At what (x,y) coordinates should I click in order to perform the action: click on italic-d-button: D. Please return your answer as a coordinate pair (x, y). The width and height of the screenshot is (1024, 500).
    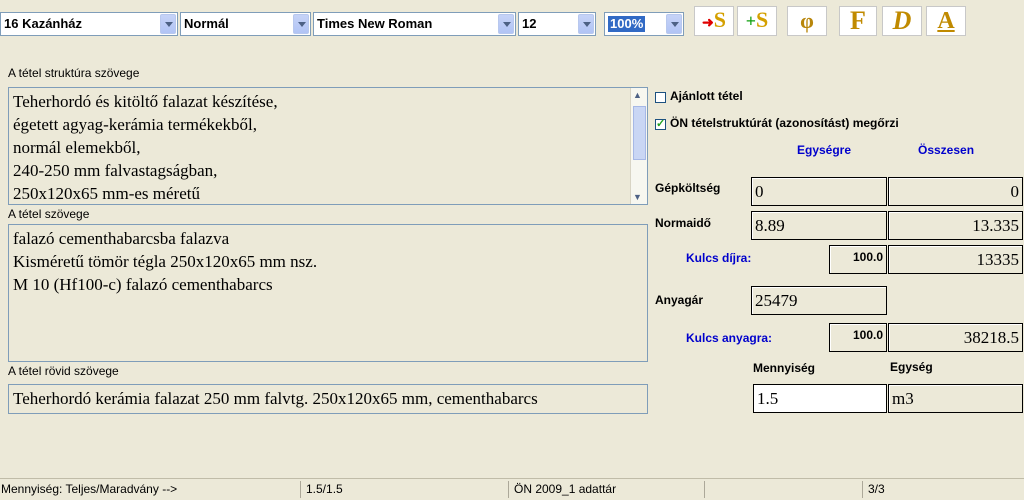
    Looking at the image, I should click on (902, 21).